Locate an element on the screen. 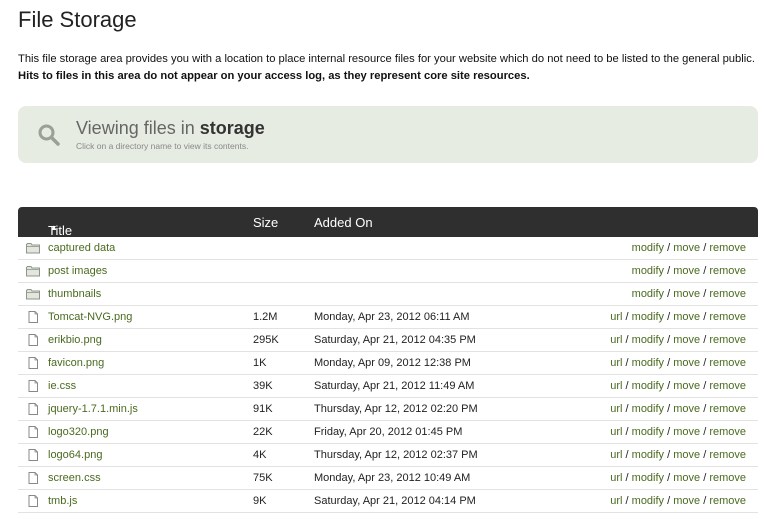 This screenshot has height=525, width=776. sort-asc-icon: ▲ is located at coordinates (54, 227).